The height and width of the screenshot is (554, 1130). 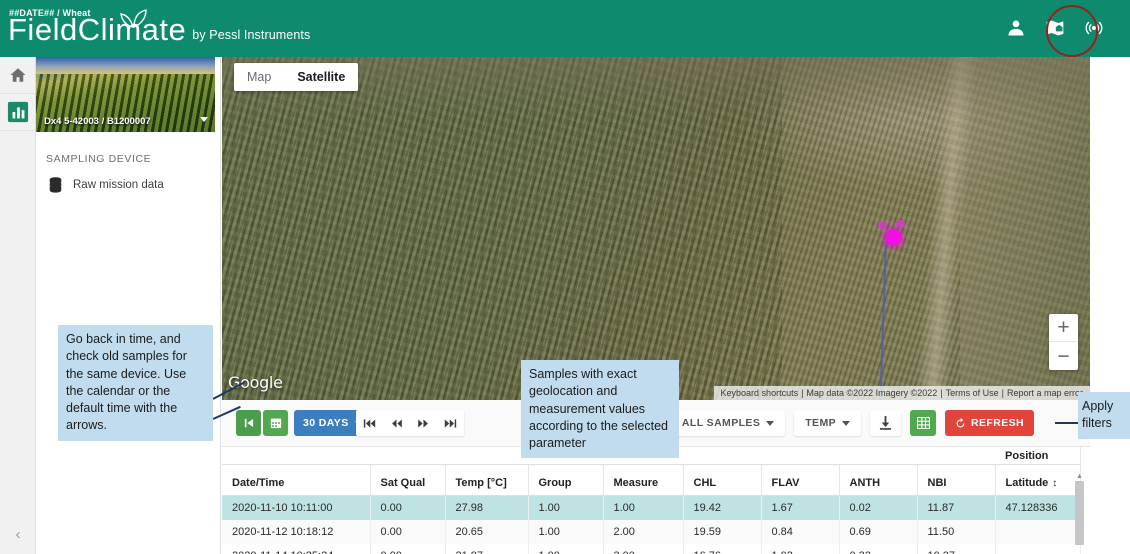 I want to click on sidebar-section-title: SAMPLING DEVICE, so click(x=99, y=159).